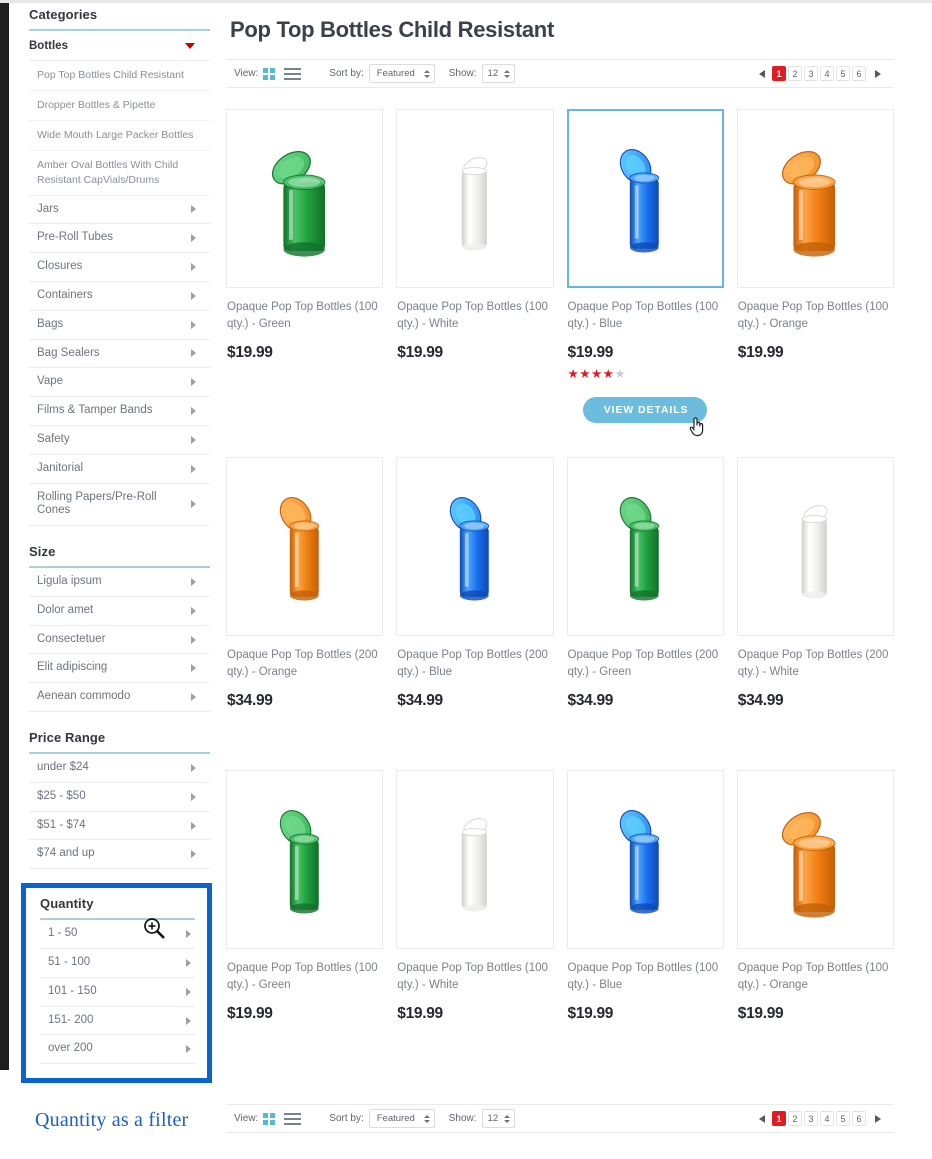 This screenshot has height=1159, width=932. I want to click on subcategory-item-2: Wide Mouth Large Packer Bottles, so click(119, 136).